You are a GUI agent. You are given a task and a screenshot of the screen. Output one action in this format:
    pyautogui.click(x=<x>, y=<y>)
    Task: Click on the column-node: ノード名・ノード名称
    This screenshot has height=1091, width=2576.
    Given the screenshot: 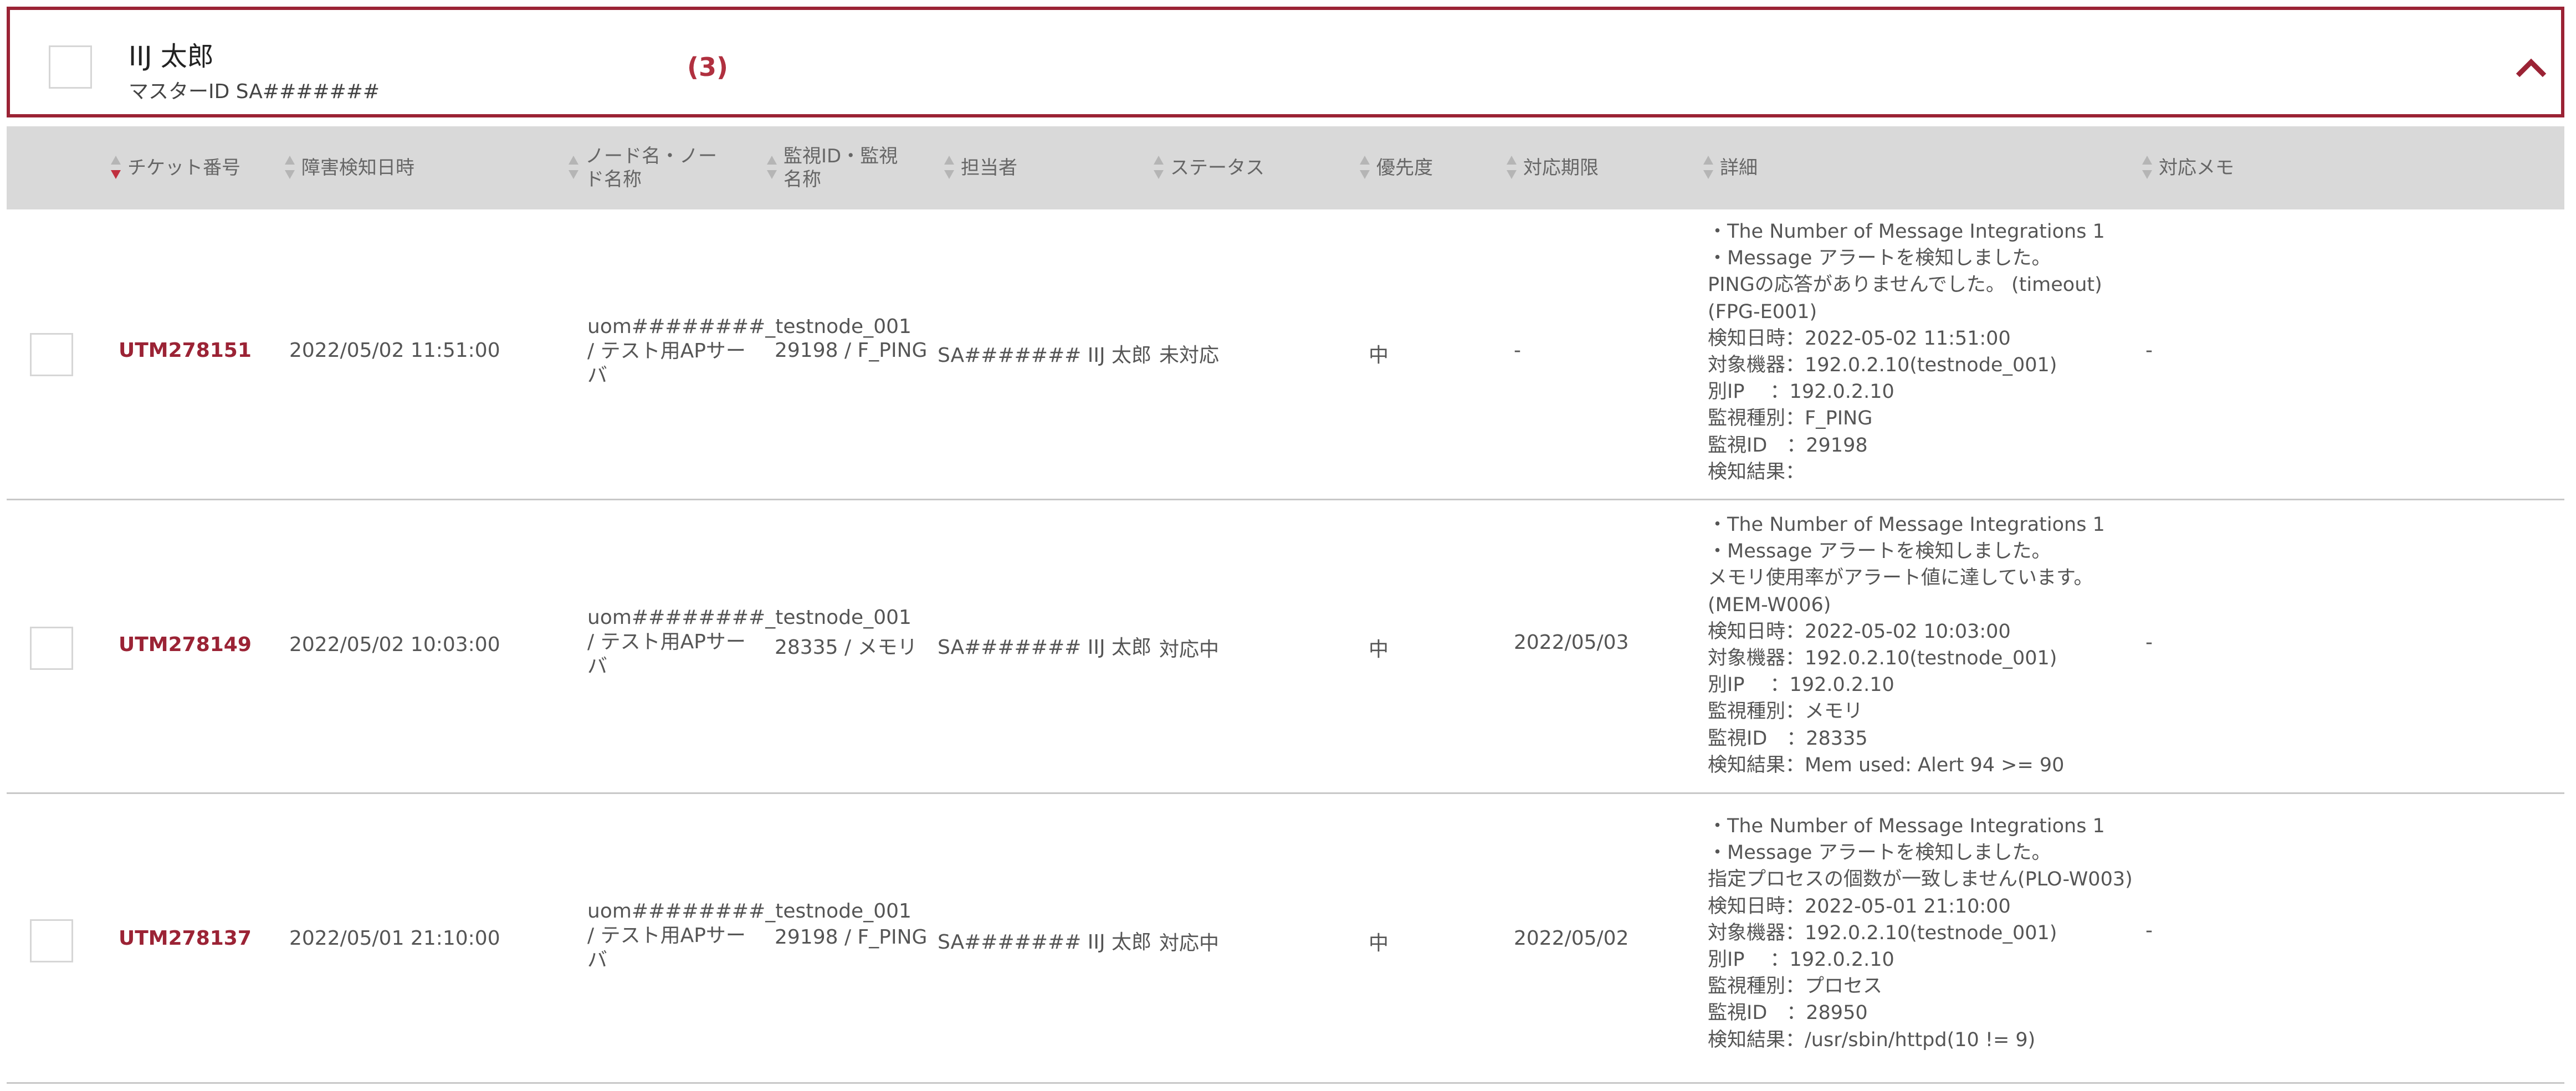 What is the action you would take?
    pyautogui.click(x=651, y=167)
    